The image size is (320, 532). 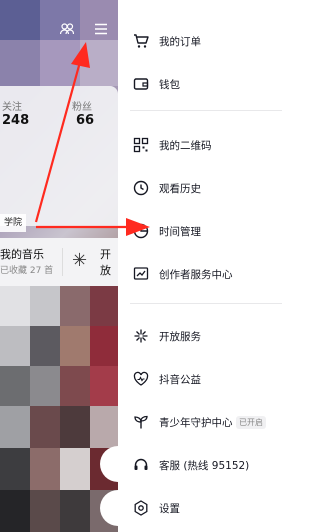 What do you see at coordinates (141, 379) in the screenshot?
I see `heart-icon` at bounding box center [141, 379].